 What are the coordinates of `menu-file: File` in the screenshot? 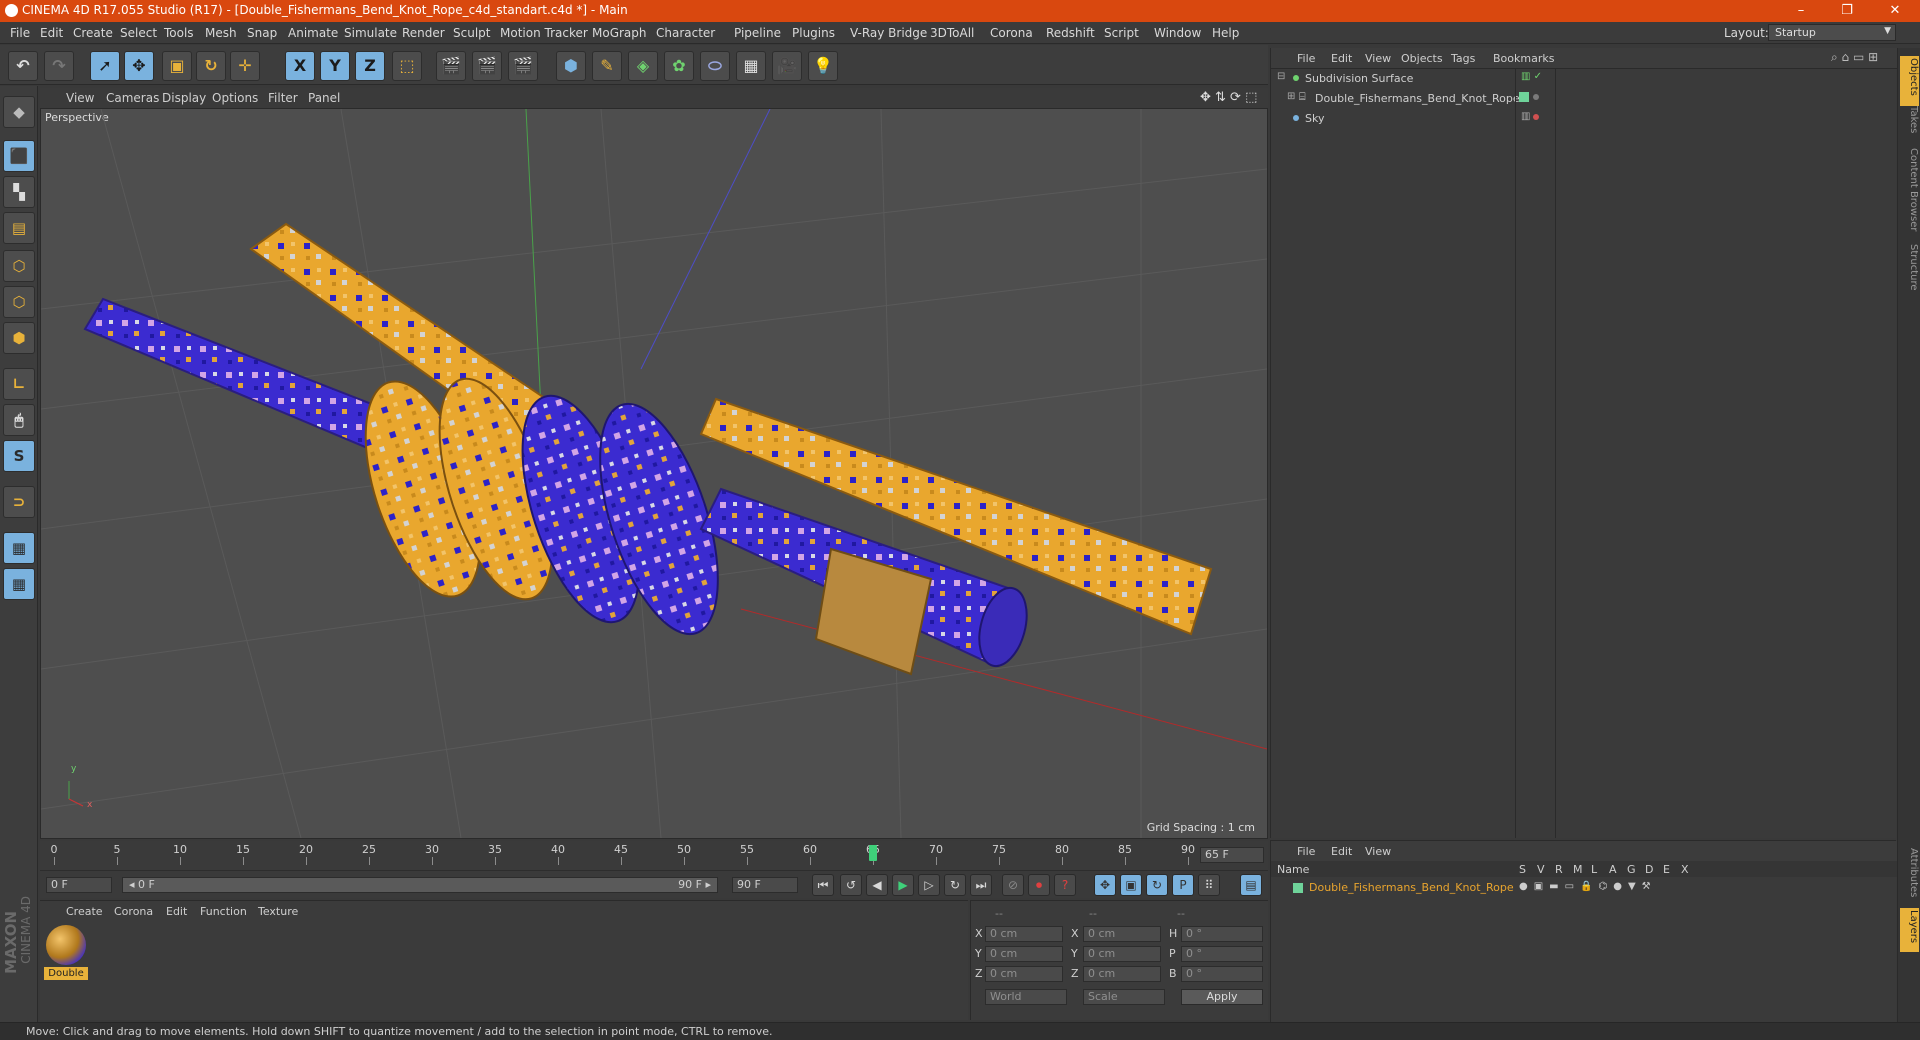 It's located at (20, 33).